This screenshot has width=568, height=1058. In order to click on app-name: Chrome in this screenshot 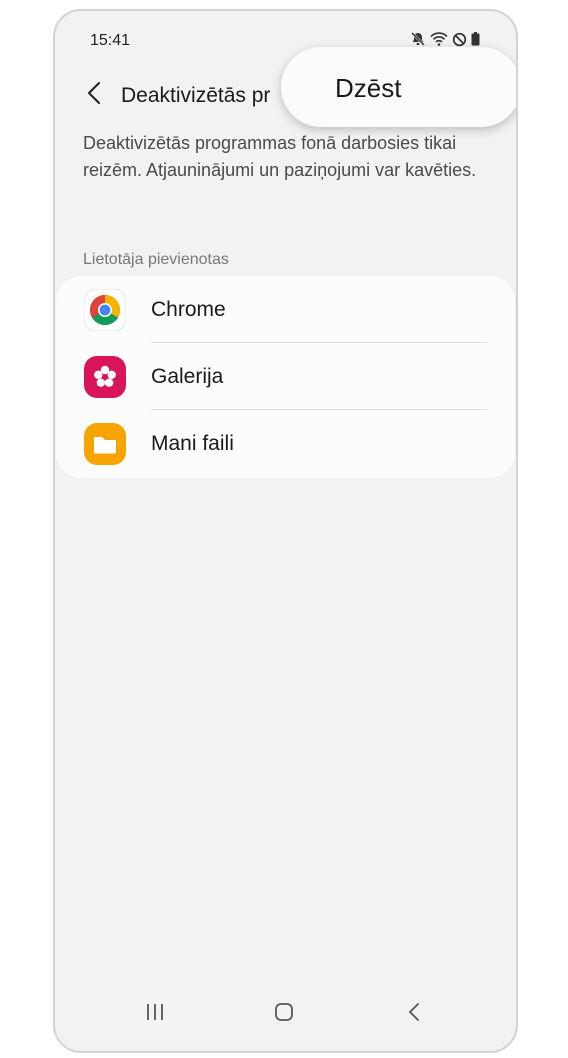, I will do `click(188, 309)`.